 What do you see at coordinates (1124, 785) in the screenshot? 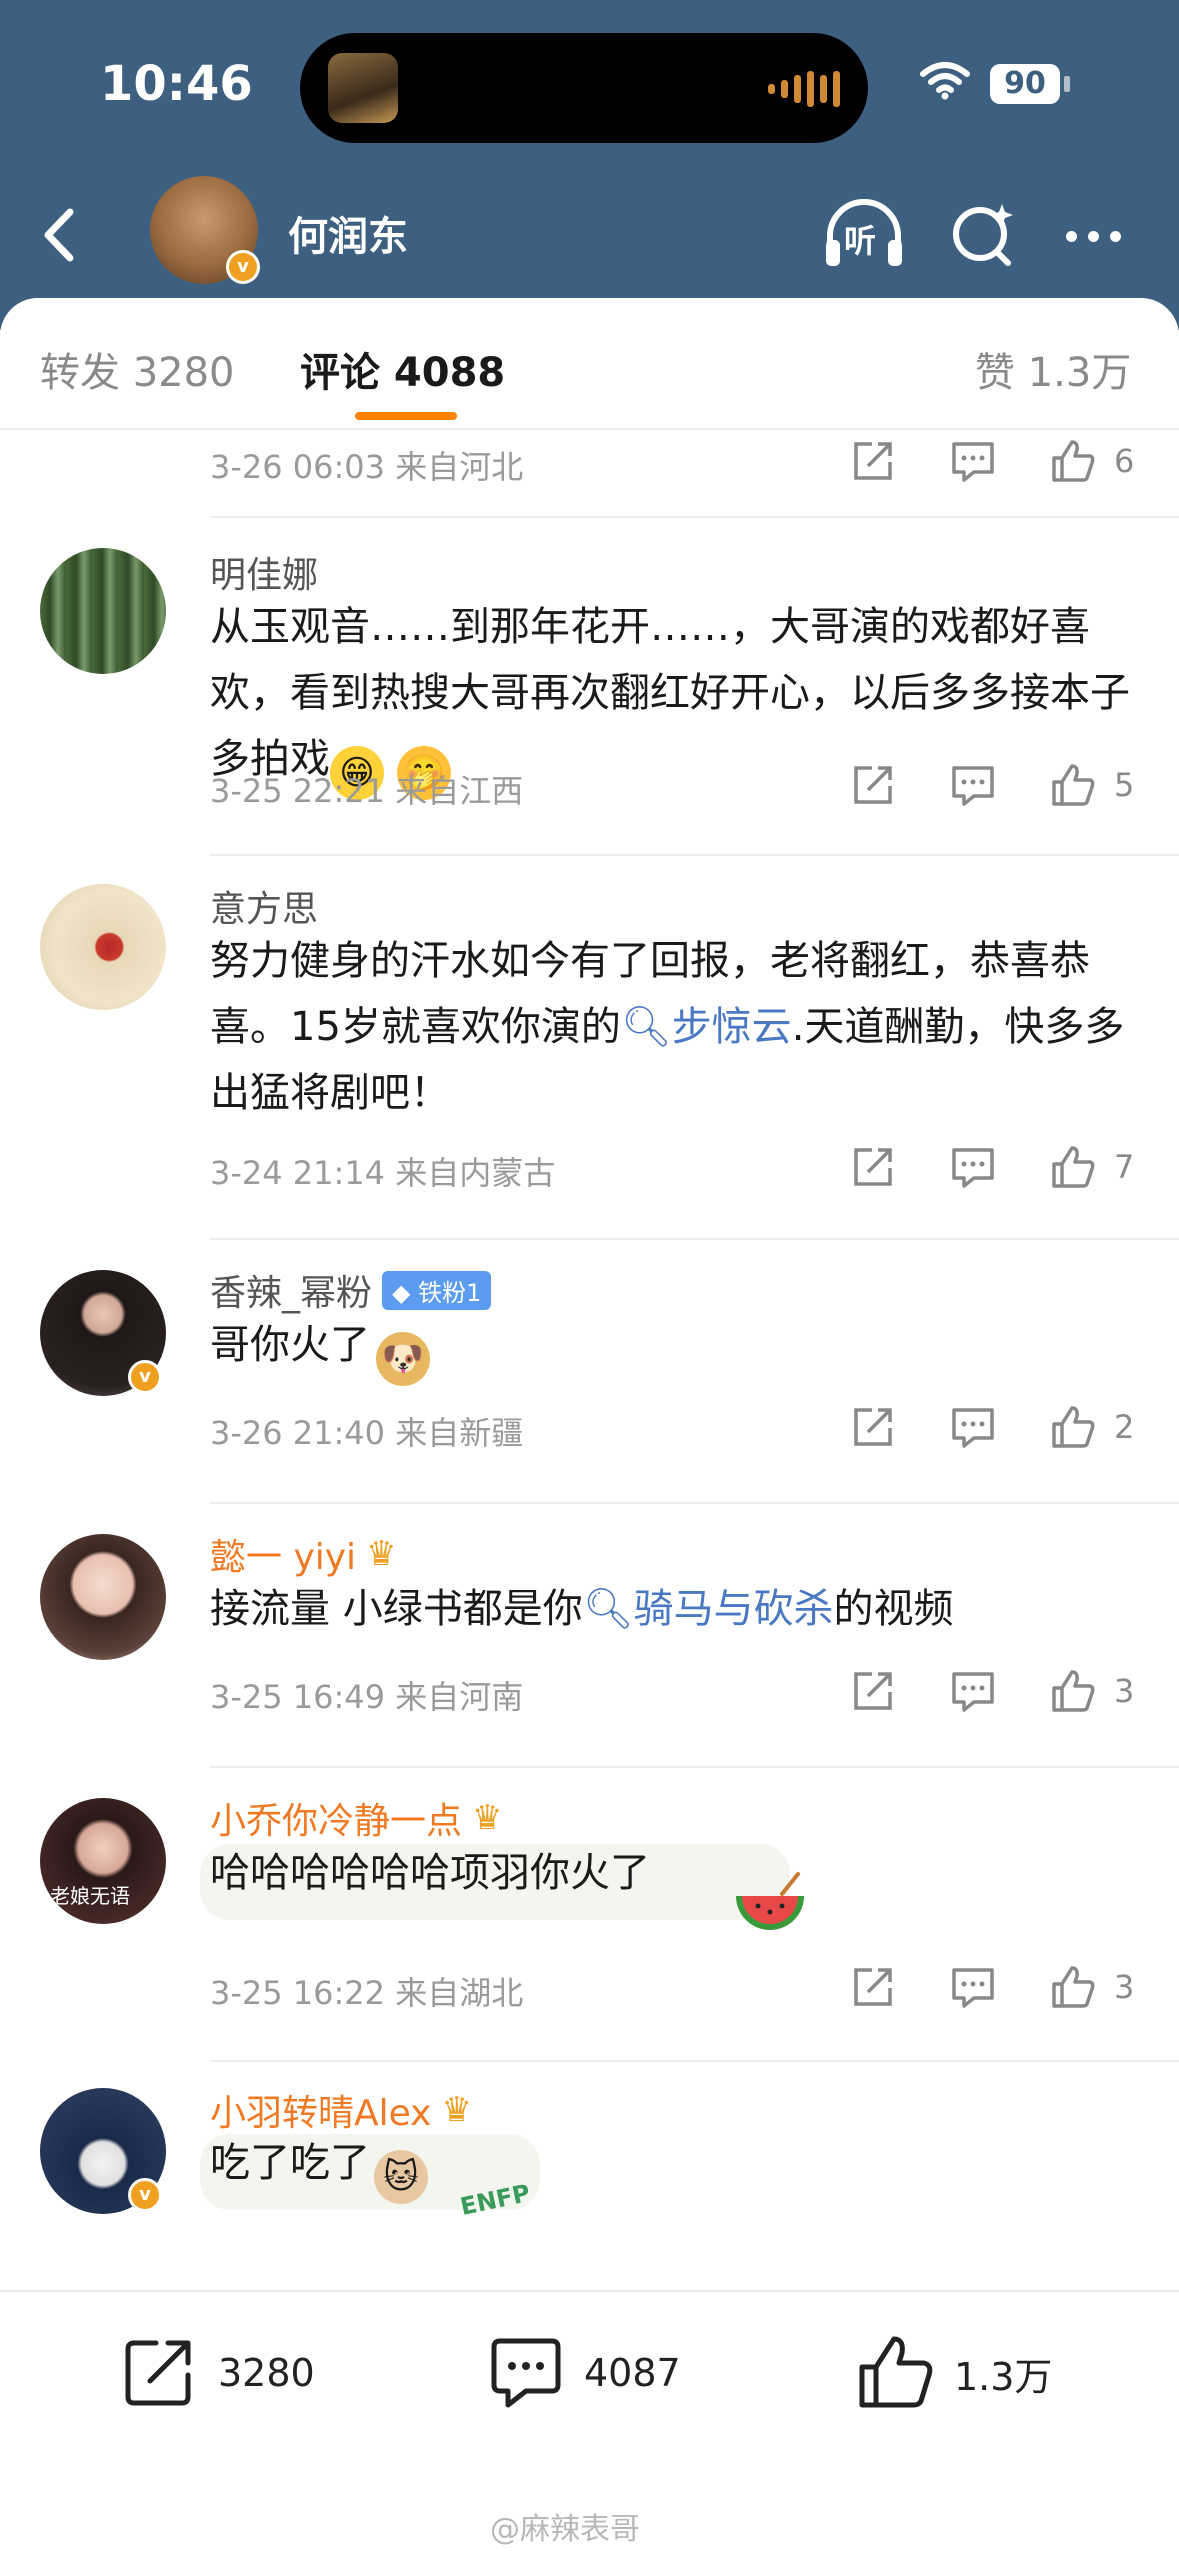
I see `like-count: 5` at bounding box center [1124, 785].